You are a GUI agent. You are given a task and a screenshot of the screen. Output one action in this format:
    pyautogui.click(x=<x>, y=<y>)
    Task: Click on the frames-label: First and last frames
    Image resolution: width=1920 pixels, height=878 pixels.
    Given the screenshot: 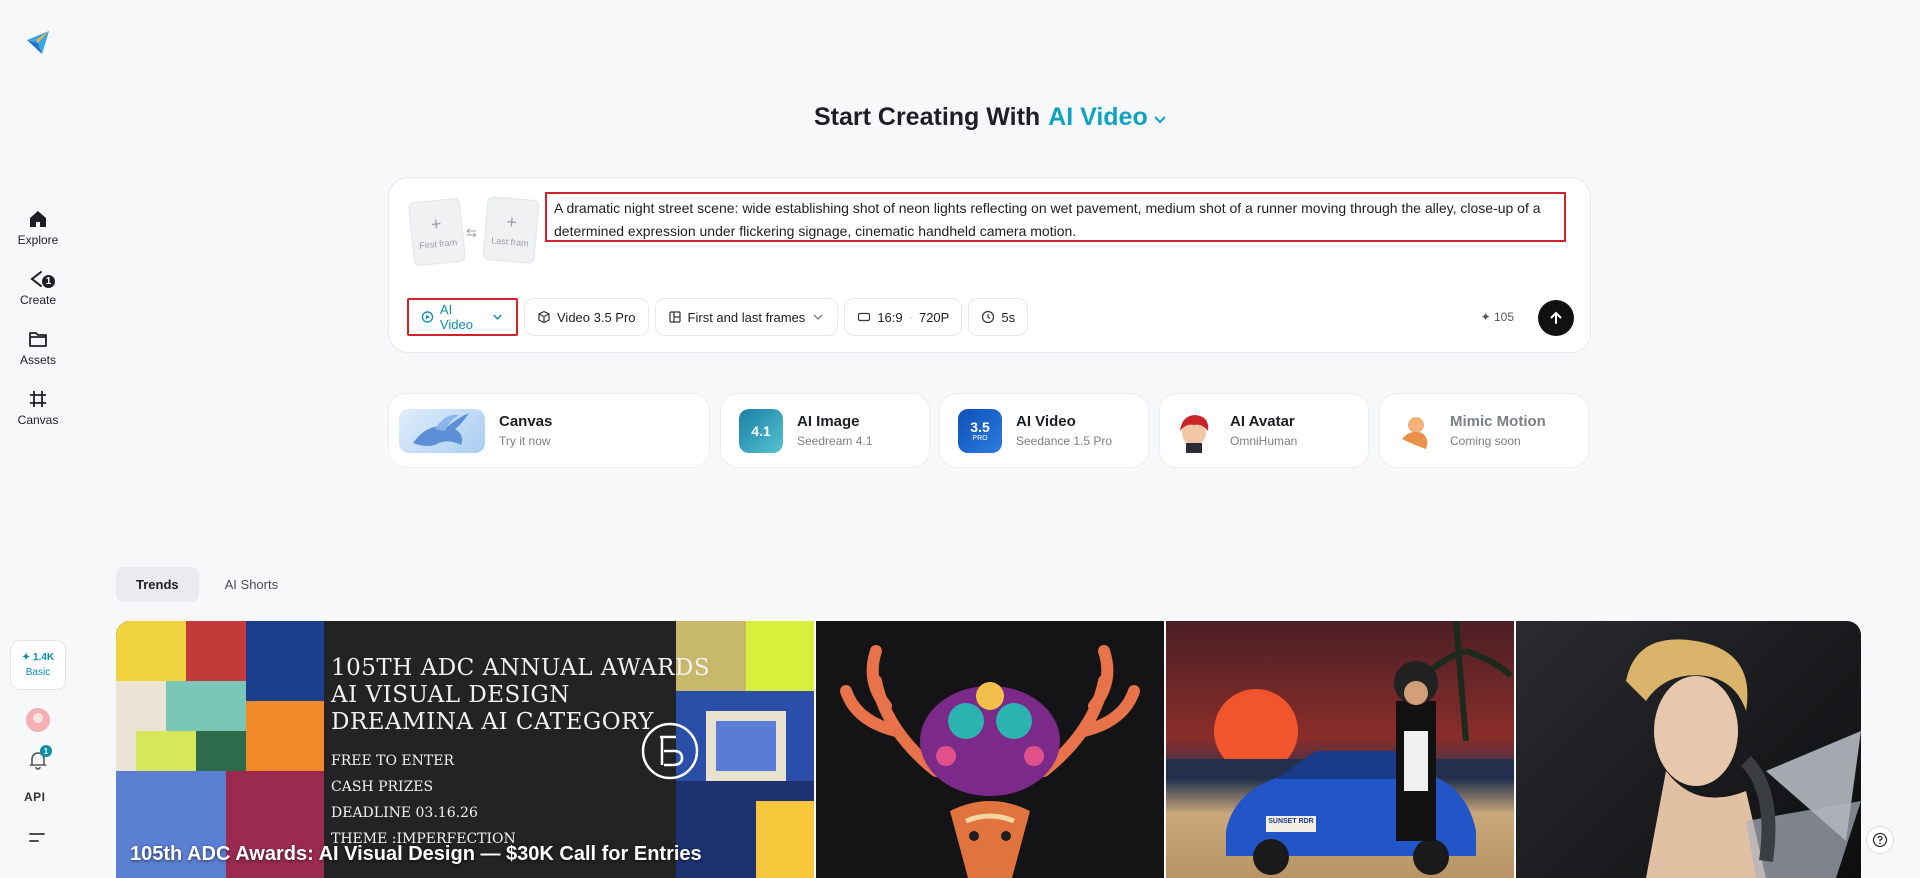 What is the action you would take?
    pyautogui.click(x=746, y=317)
    